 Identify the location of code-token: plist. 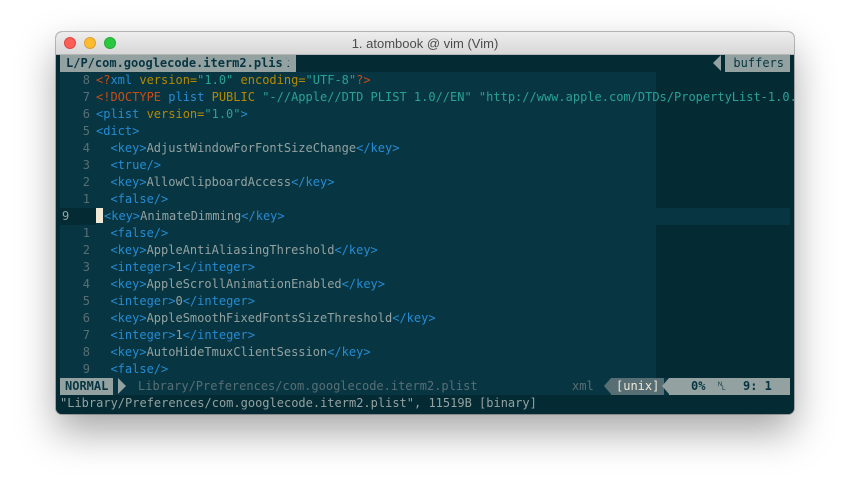
(190, 97).